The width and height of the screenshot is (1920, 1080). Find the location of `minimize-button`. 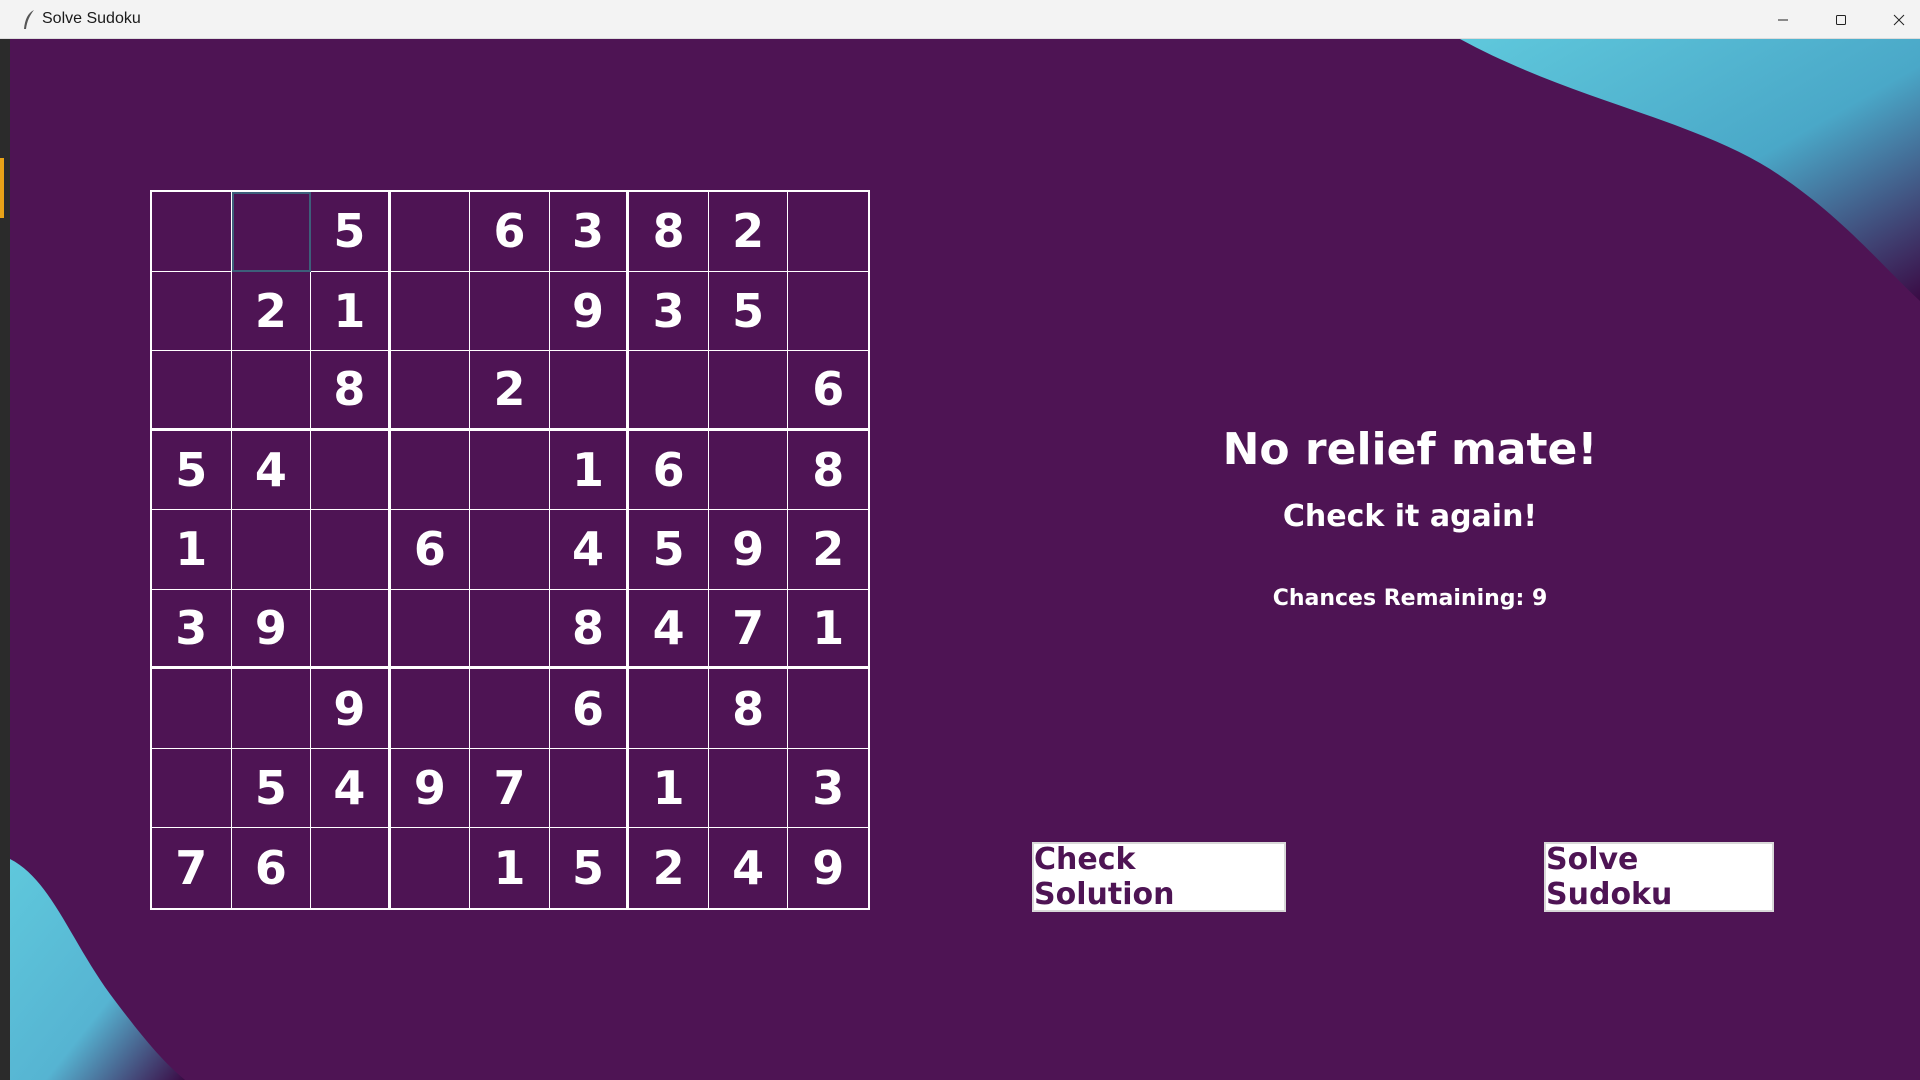

minimize-button is located at coordinates (1783, 19).